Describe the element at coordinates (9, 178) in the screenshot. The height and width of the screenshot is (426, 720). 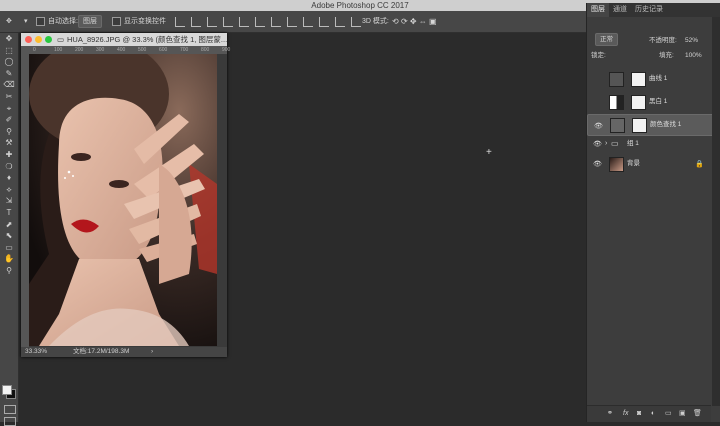
I see `tool-12-icon: ♦` at that location.